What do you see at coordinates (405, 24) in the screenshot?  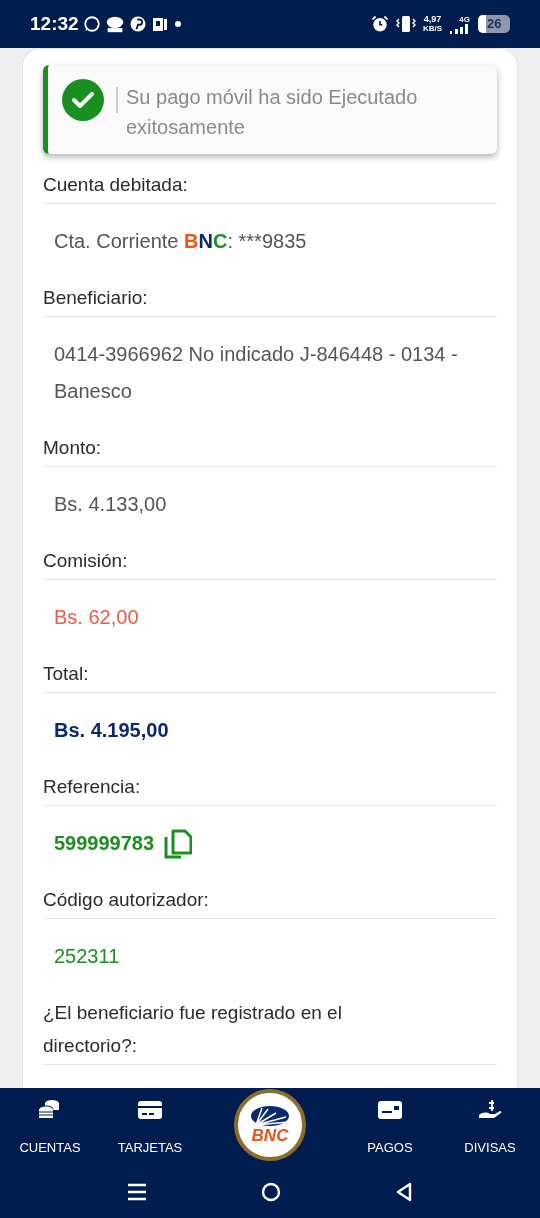 I see `vibrate-icon` at bounding box center [405, 24].